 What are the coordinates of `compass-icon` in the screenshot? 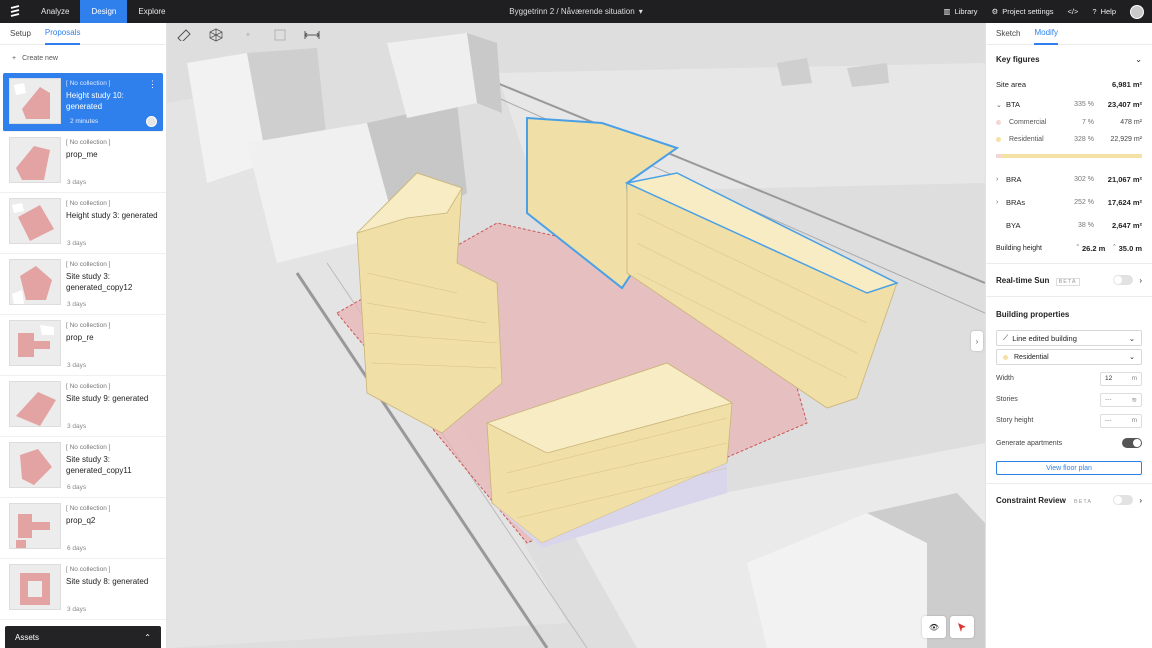 It's located at (962, 627).